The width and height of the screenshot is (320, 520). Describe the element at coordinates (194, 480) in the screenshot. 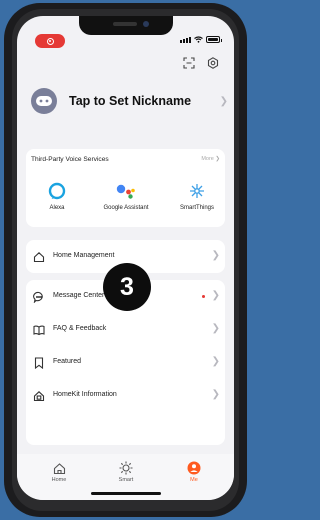

I see `tab-label: Me` at that location.